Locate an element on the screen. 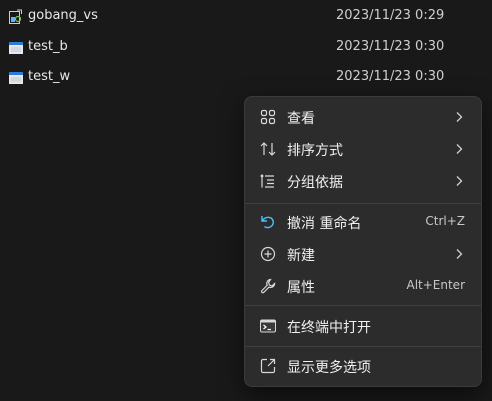 Image resolution: width=492 pixels, height=401 pixels. file-row-test-w: test_w 2023/11/23 0:30 is located at coordinates (246, 77).